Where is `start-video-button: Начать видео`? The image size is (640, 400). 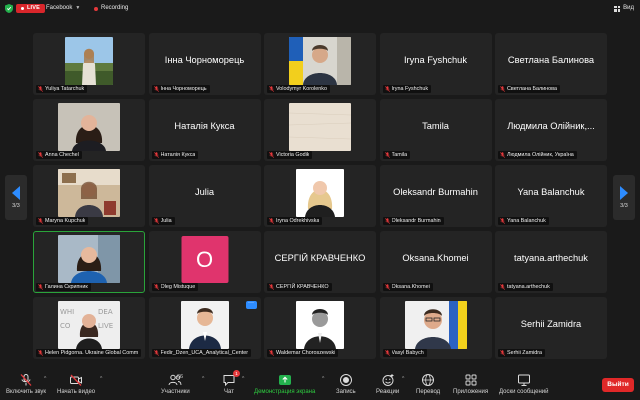 start-video-button: Начать видео is located at coordinates (76, 384).